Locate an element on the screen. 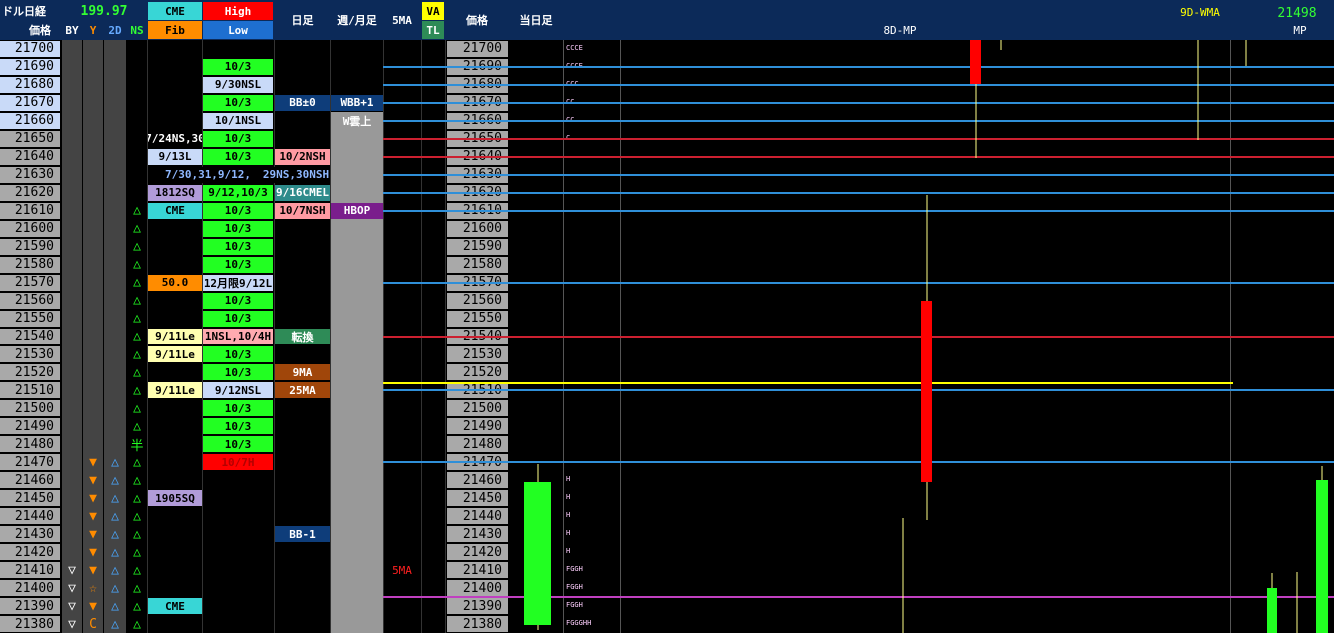  top-candle is located at coordinates (975, 62).